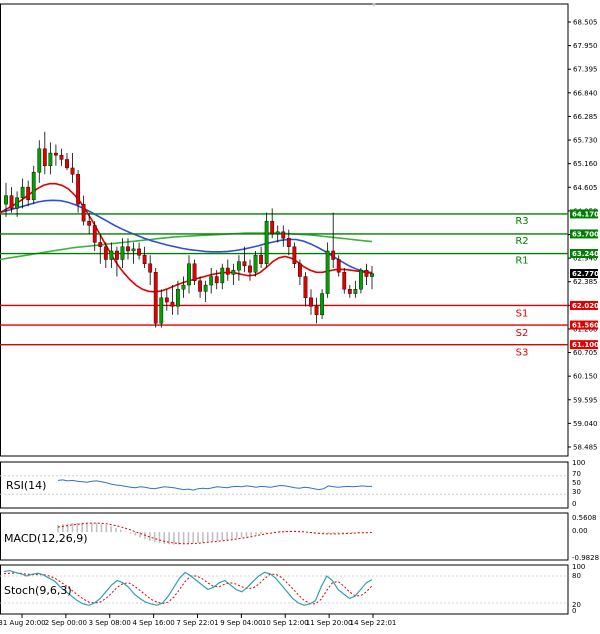 This screenshot has width=600, height=634. Describe the element at coordinates (522, 353) in the screenshot. I see `level-name-s3: S3` at that location.